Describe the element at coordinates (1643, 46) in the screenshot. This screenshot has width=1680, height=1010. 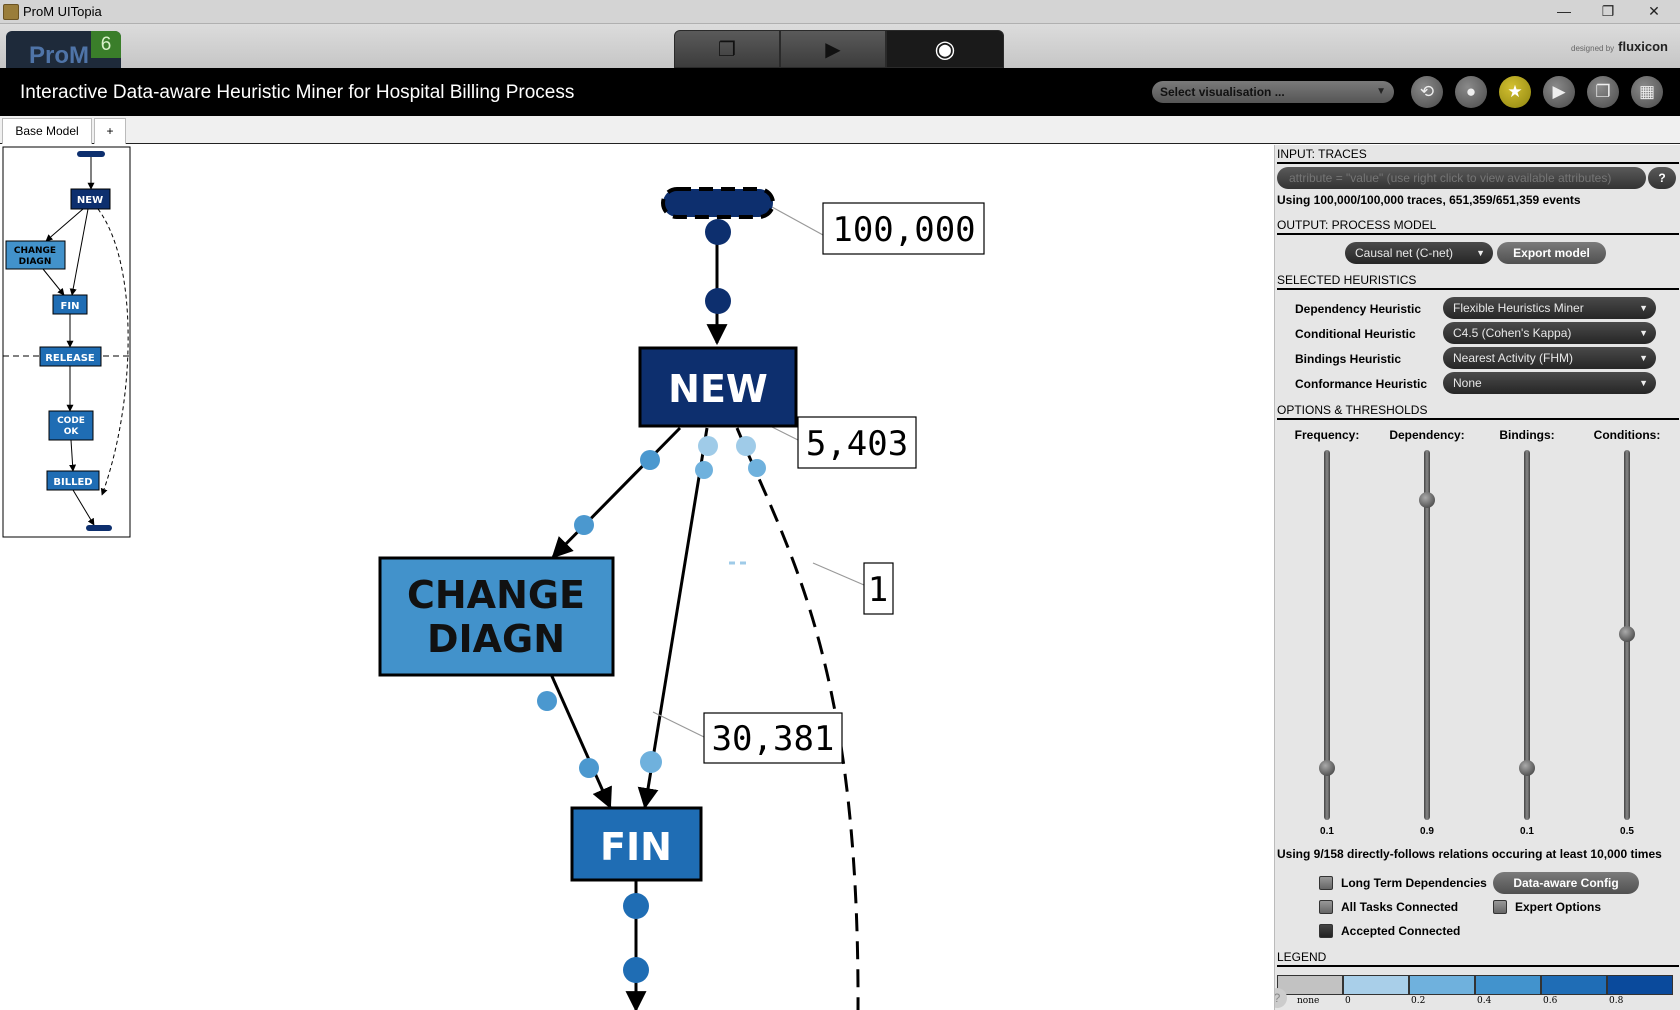
I see `fluxicon-logo: fluxicon` at that location.